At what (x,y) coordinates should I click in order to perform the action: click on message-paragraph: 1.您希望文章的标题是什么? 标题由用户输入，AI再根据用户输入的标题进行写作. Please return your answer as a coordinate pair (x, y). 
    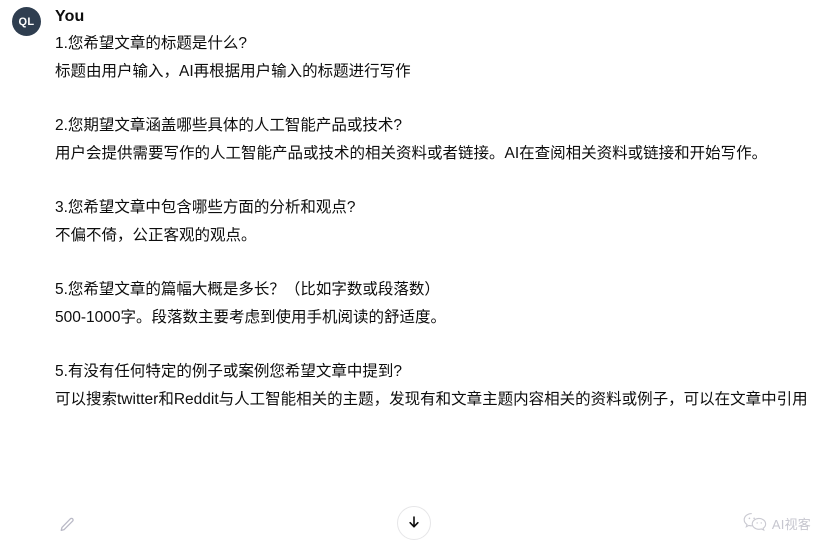
    Looking at the image, I should click on (433, 58).